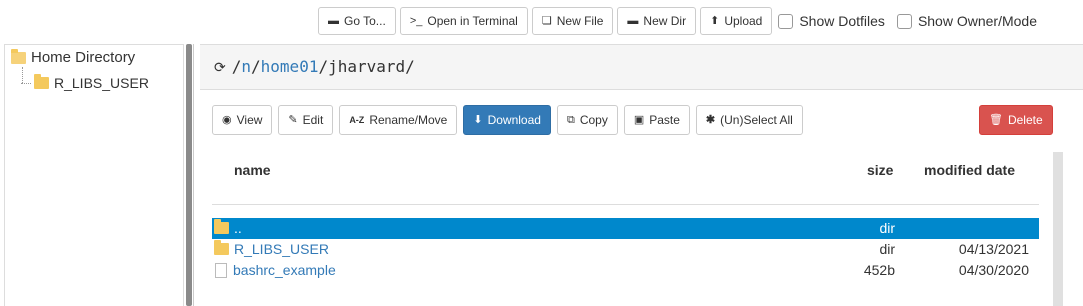 The width and height of the screenshot is (1083, 306). What do you see at coordinates (220, 67) in the screenshot?
I see `refresh-icon: ⟳` at bounding box center [220, 67].